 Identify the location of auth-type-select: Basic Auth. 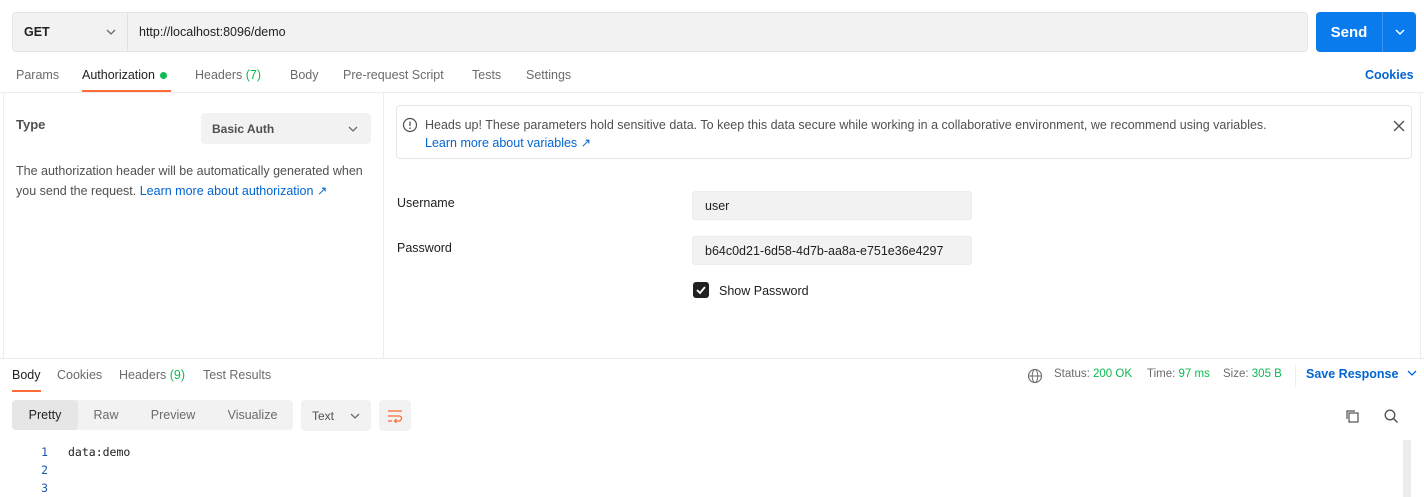
(286, 128).